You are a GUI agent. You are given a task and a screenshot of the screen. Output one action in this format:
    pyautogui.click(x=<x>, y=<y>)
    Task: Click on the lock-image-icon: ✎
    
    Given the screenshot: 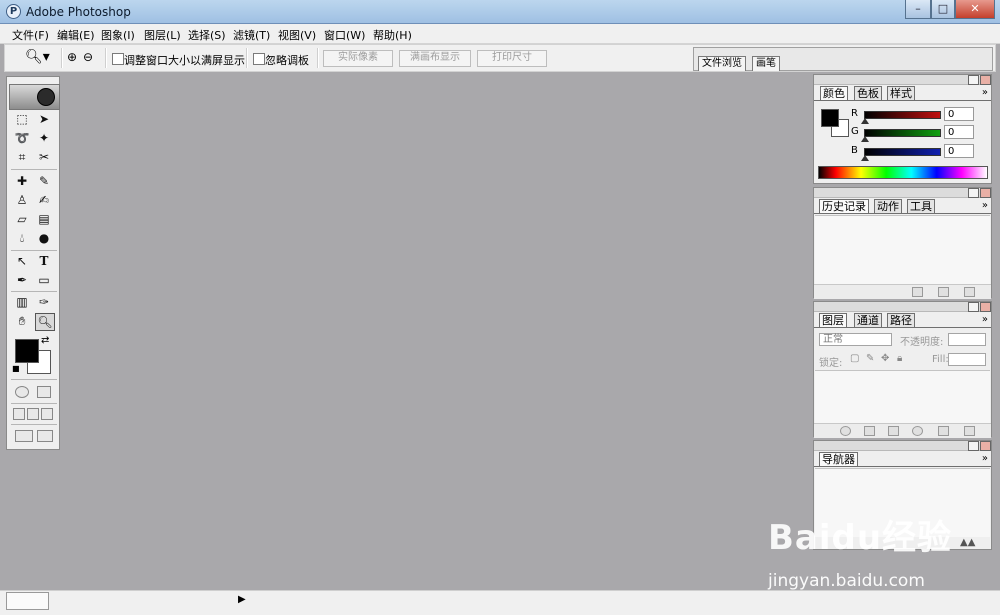 What is the action you would take?
    pyautogui.click(x=870, y=358)
    